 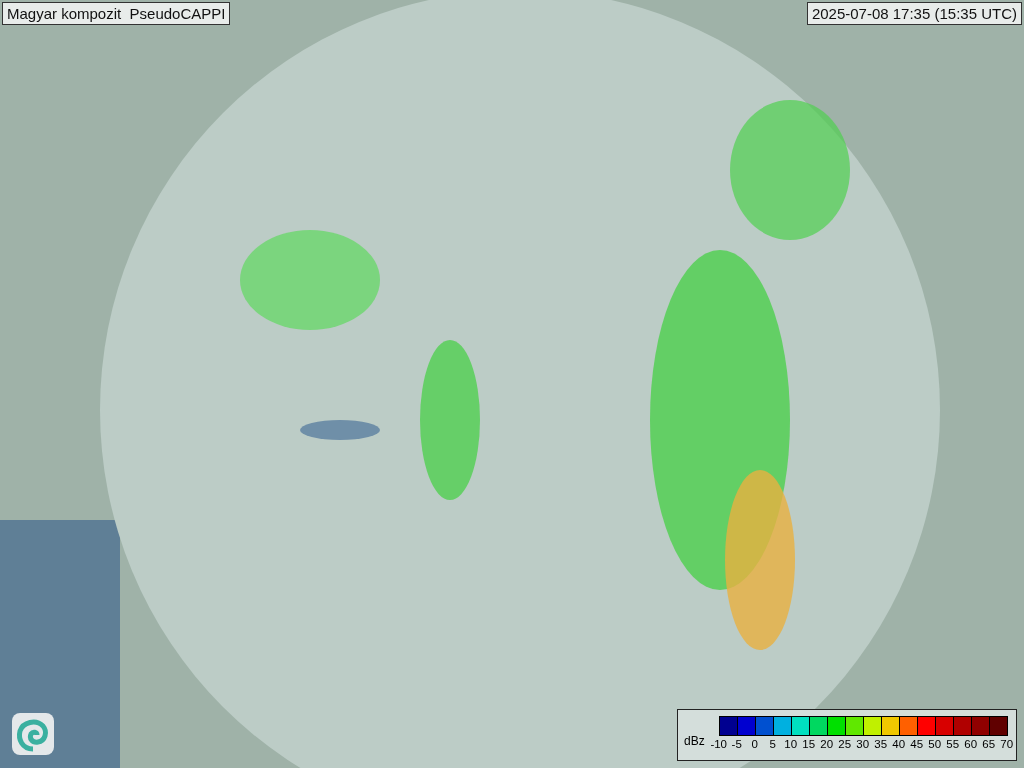 I want to click on unit-label: dBz, so click(x=694, y=741).